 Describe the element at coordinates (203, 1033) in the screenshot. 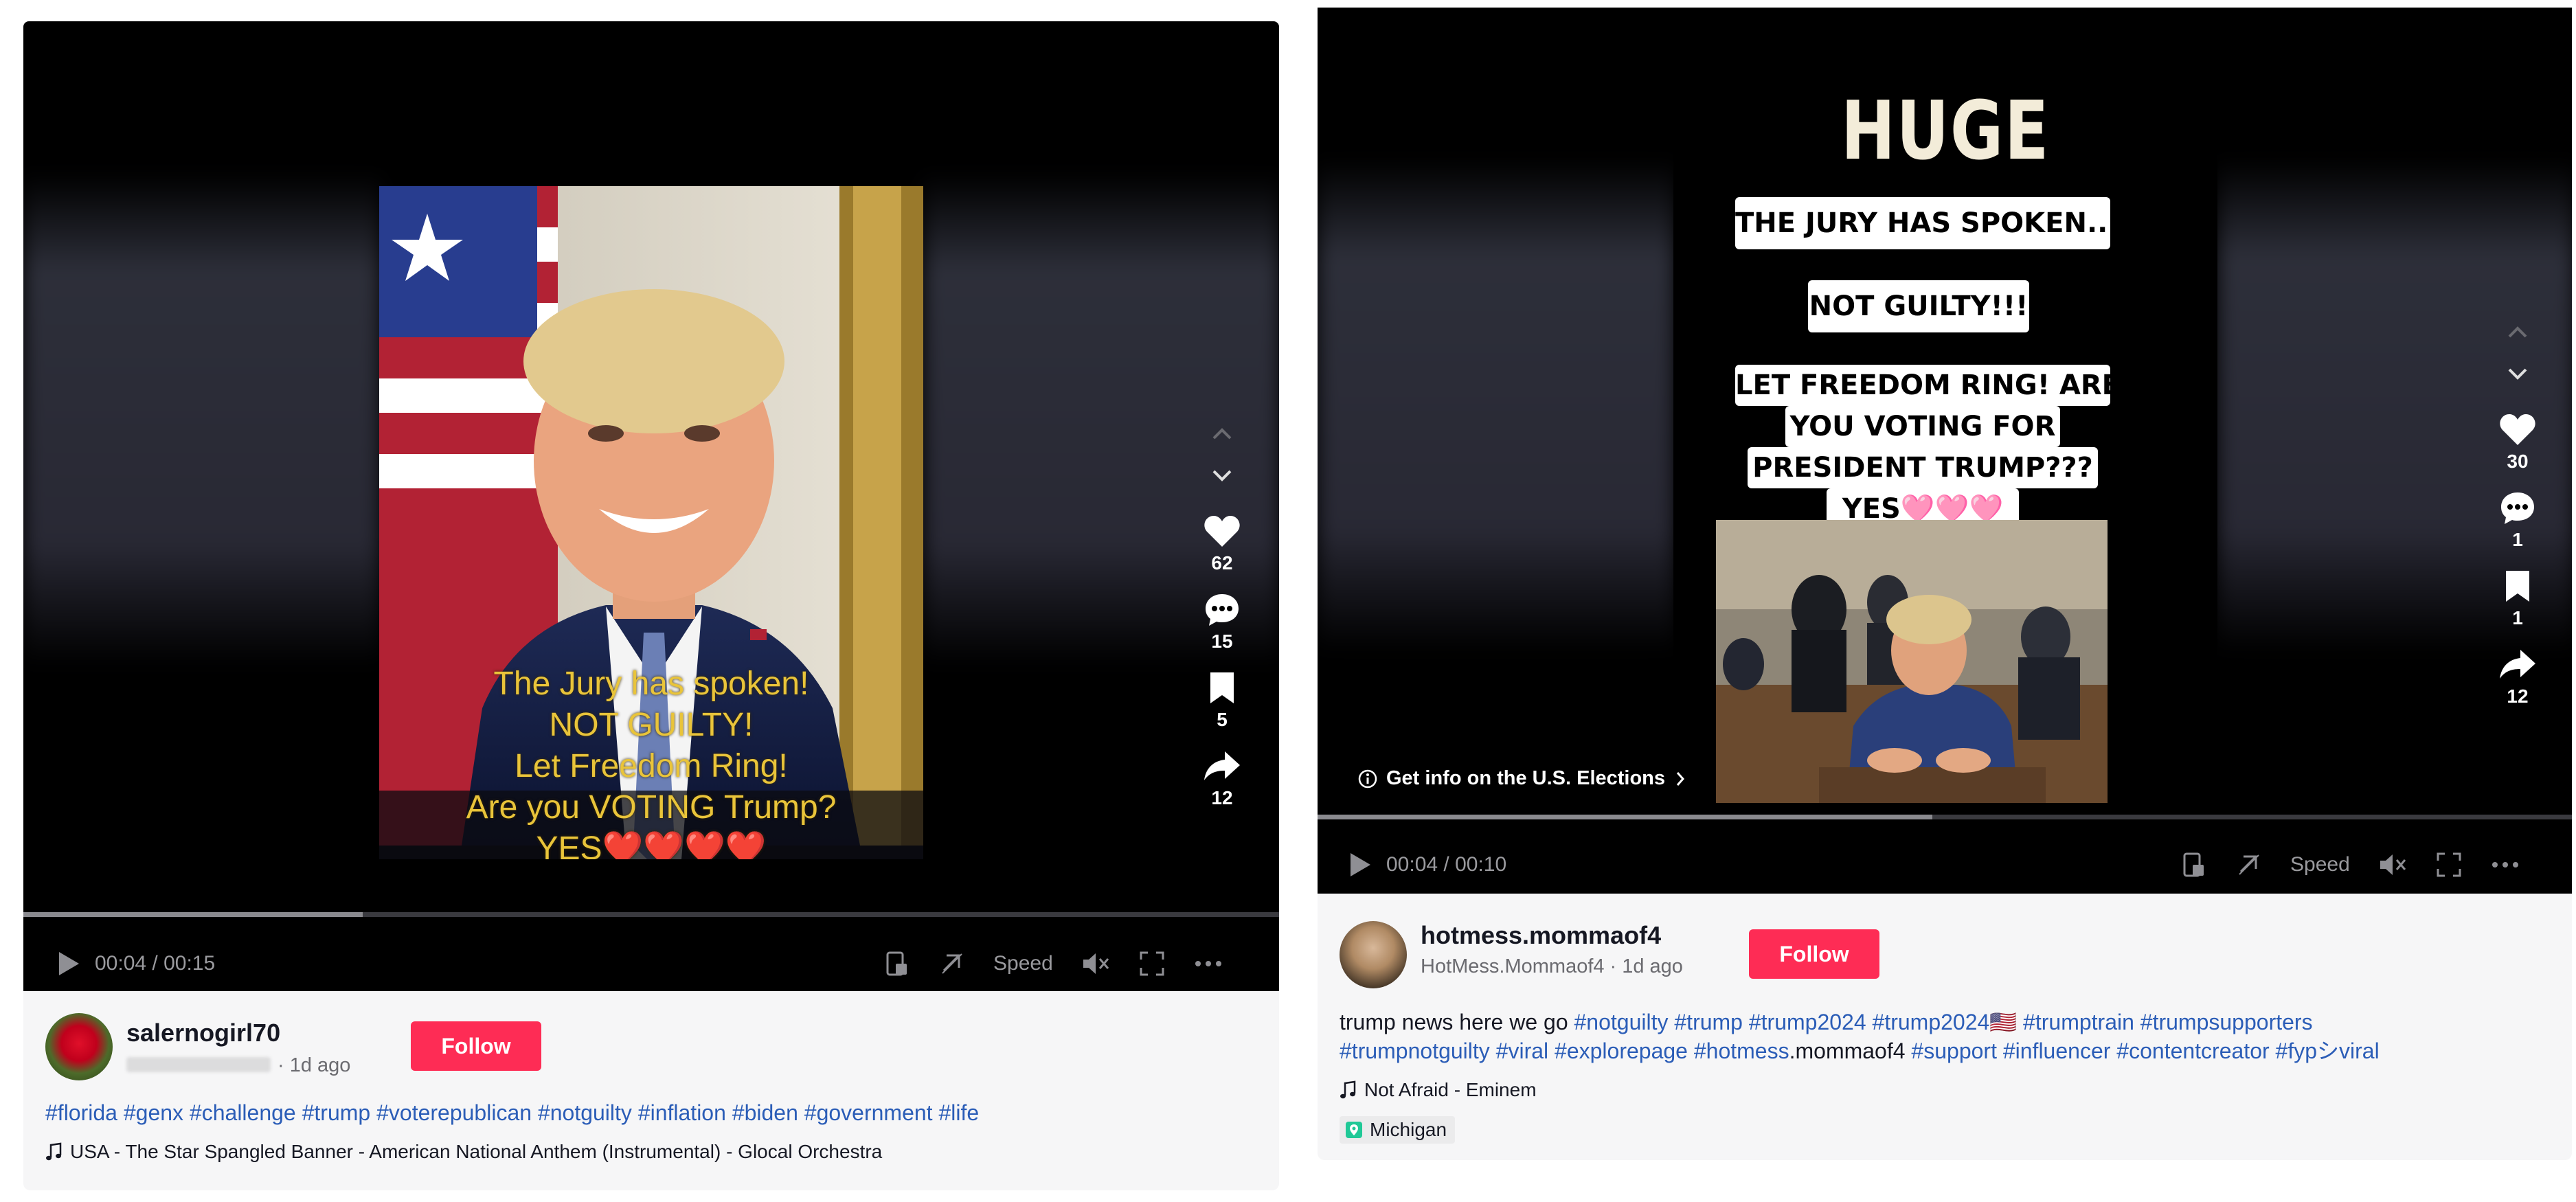

I see `username: salernogirl70` at that location.